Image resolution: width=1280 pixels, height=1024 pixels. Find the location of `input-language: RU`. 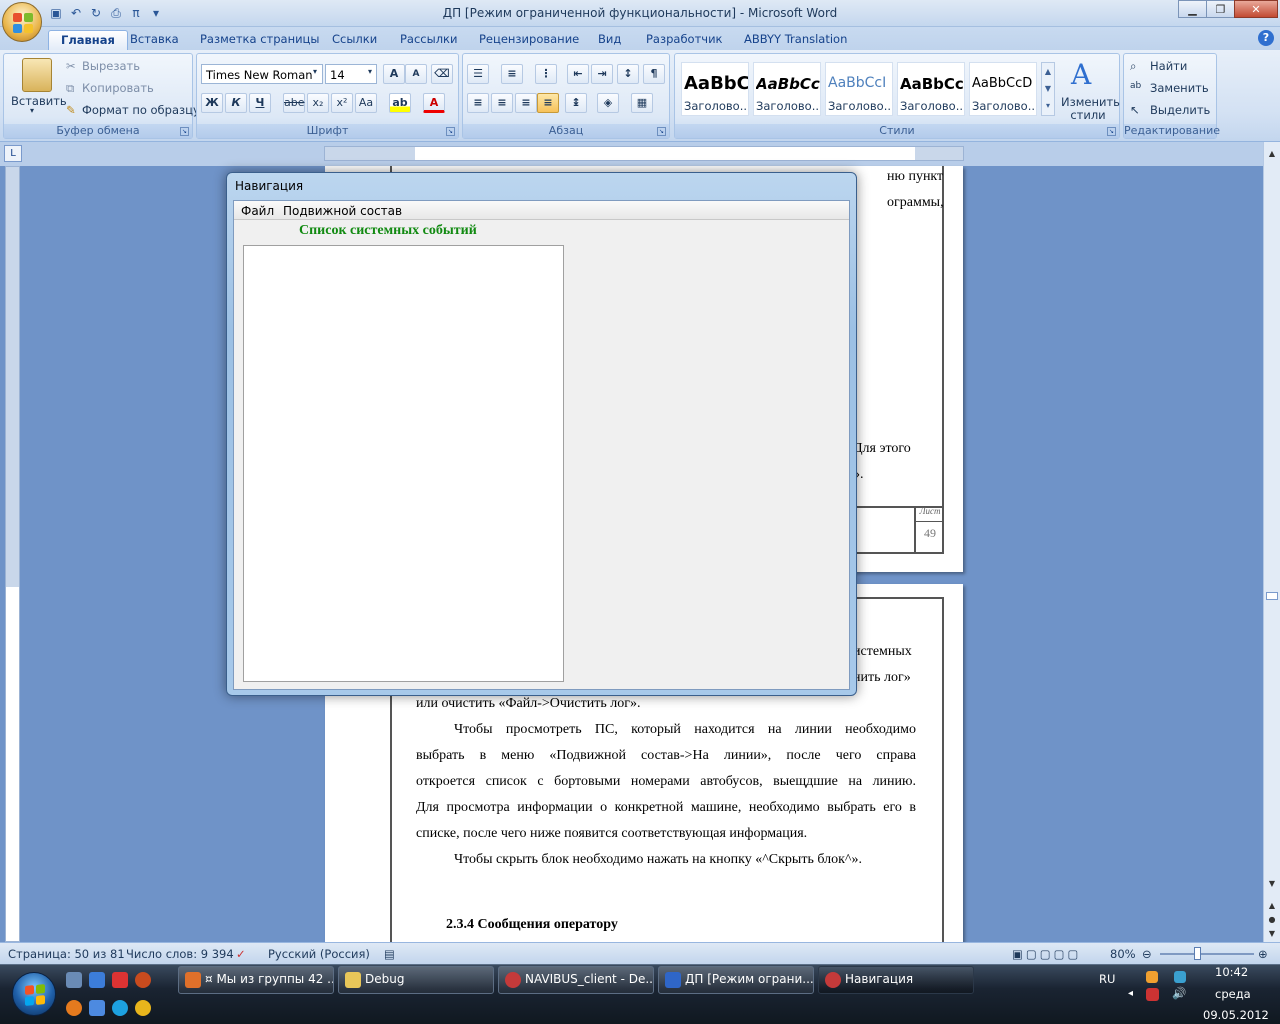

input-language: RU is located at coordinates (1107, 979).